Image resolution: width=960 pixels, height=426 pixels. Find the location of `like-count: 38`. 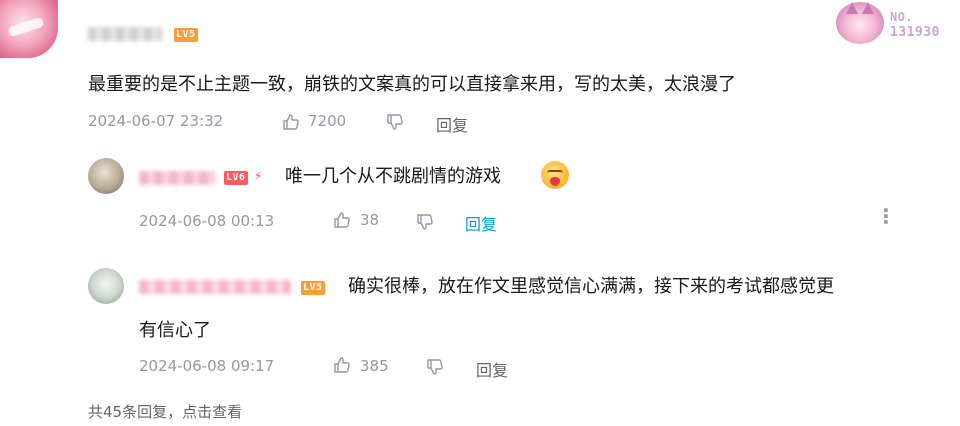

like-count: 38 is located at coordinates (370, 220).